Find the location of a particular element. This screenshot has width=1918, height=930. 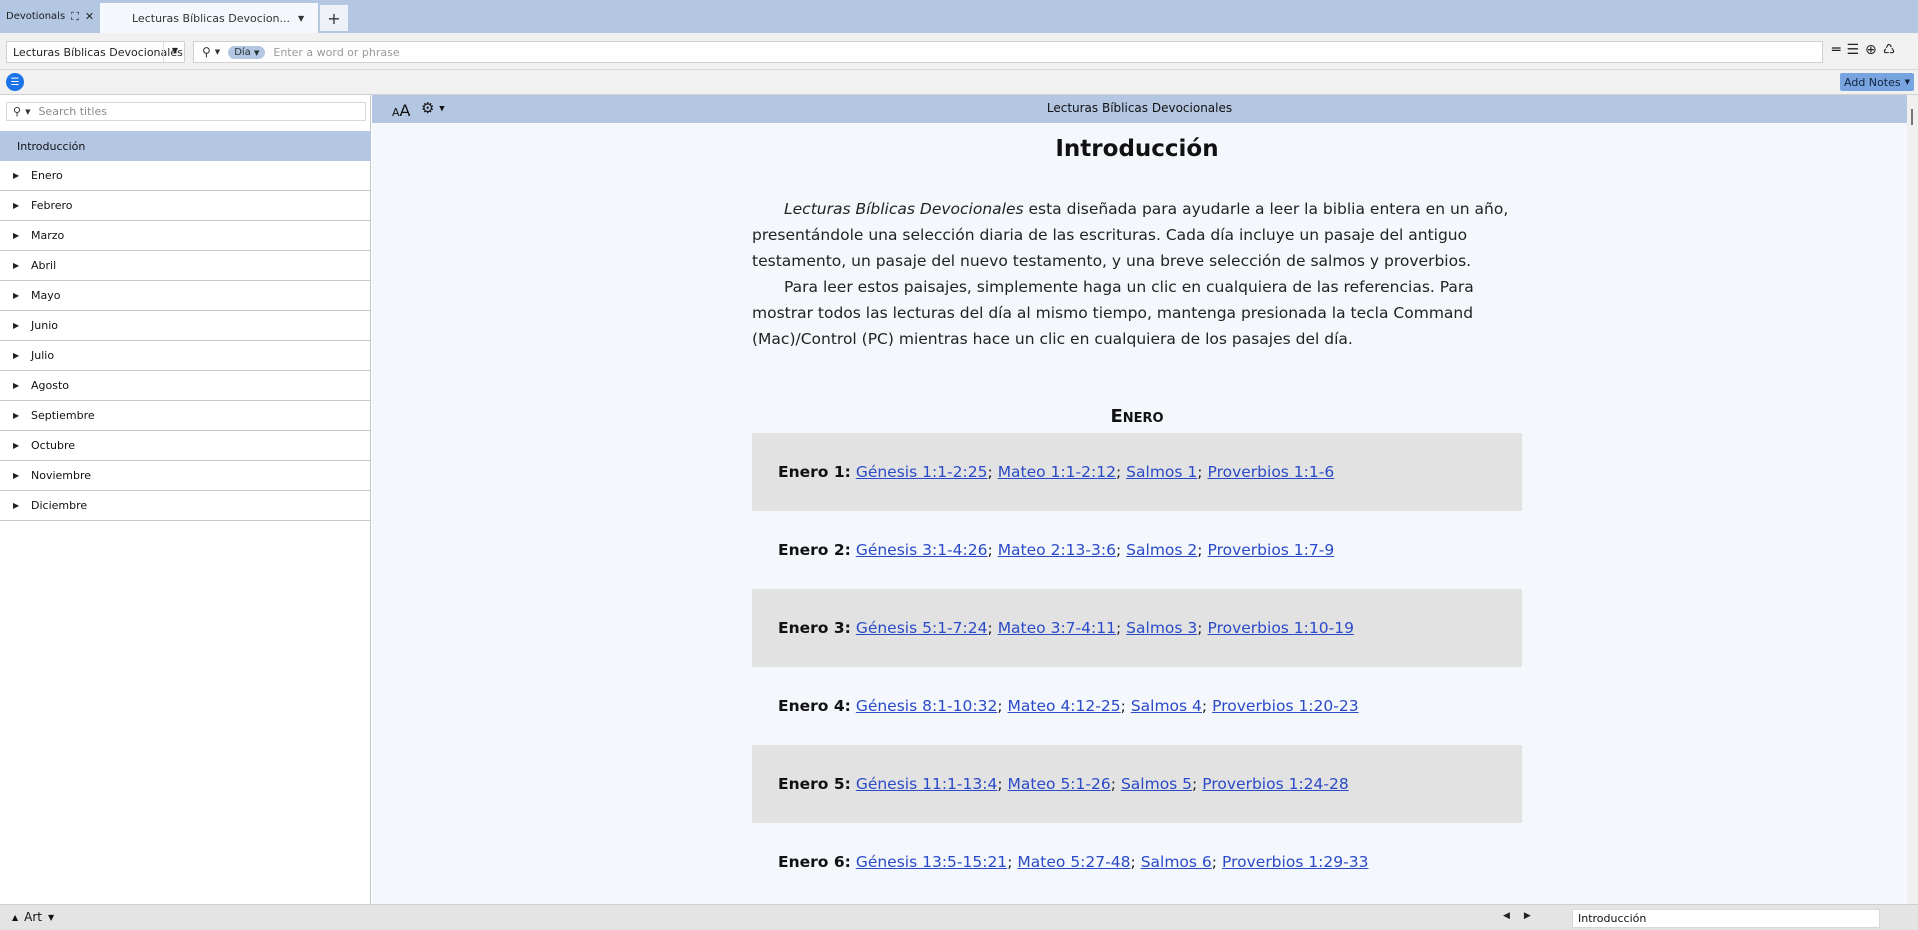

art-button: ▲ Art ▼ is located at coordinates (33, 917).